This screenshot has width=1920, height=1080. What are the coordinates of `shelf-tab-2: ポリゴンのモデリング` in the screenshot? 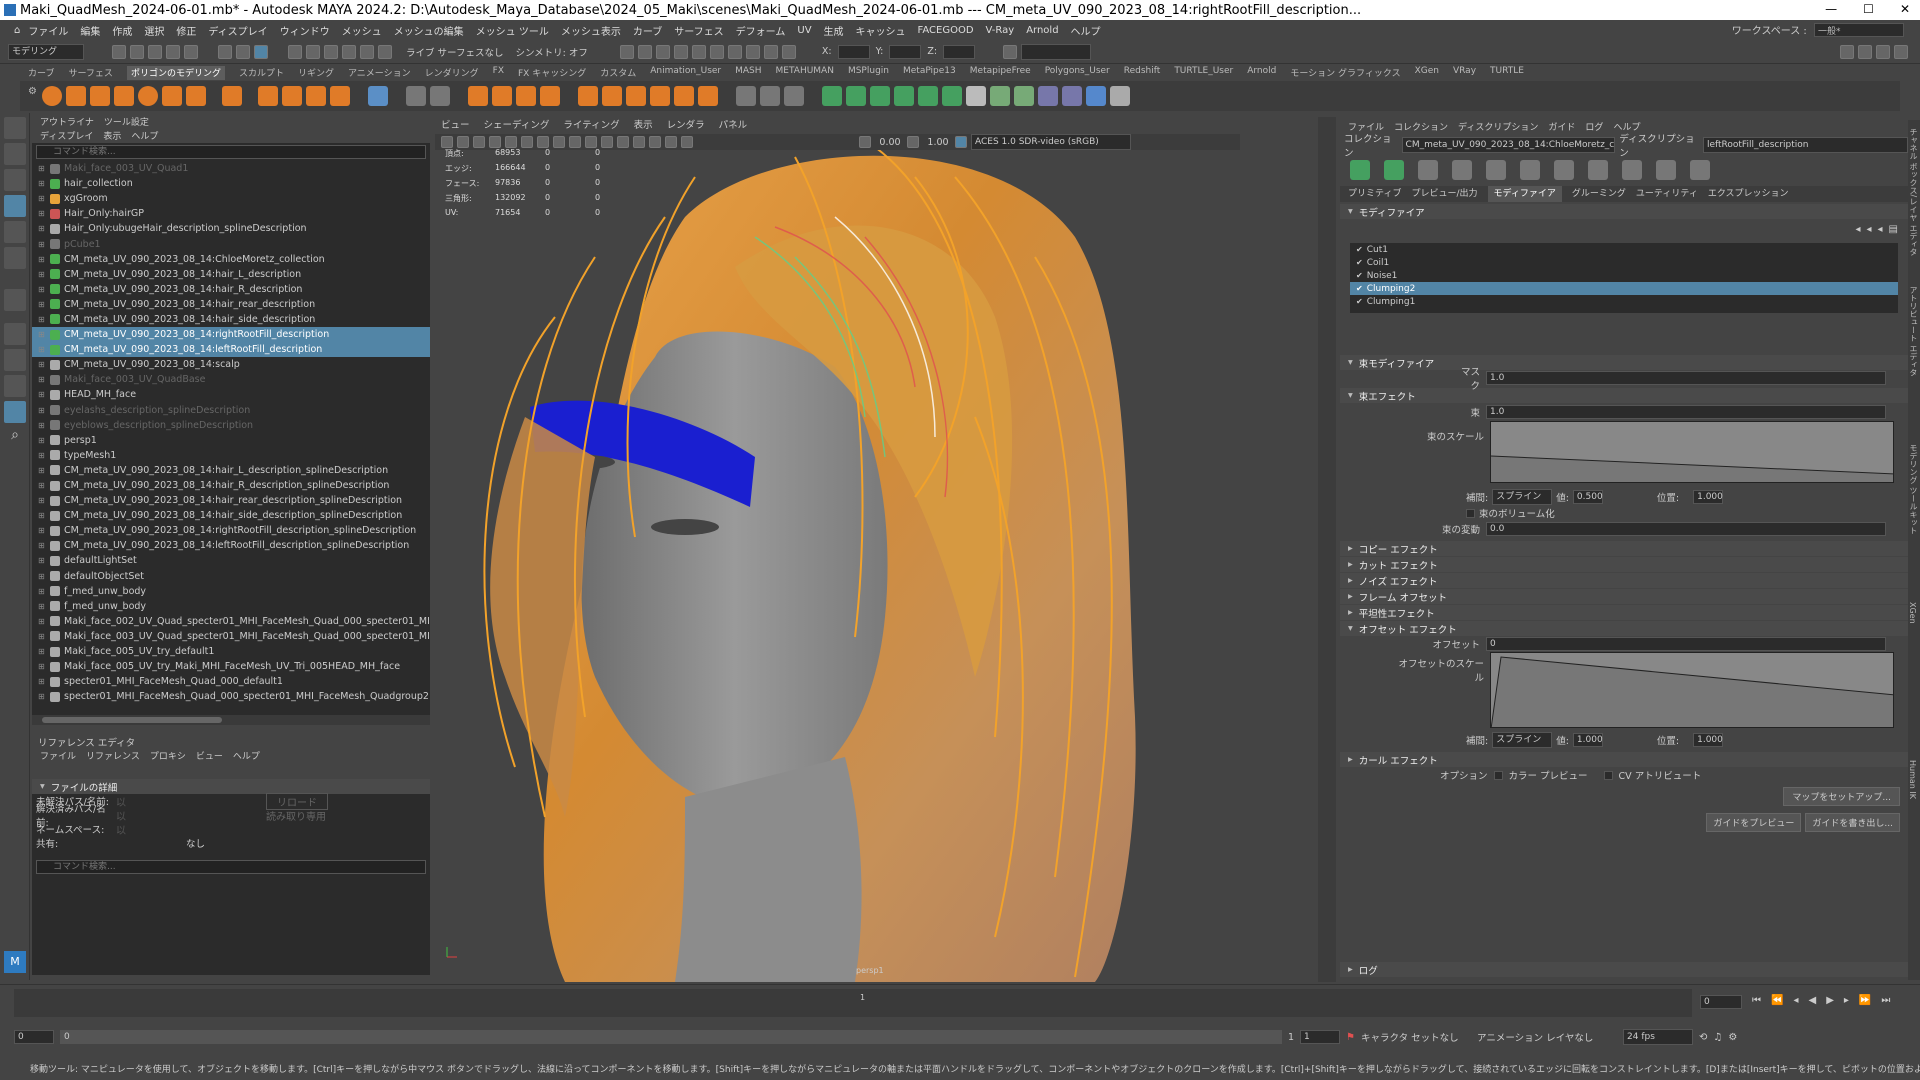 It's located at (175, 73).